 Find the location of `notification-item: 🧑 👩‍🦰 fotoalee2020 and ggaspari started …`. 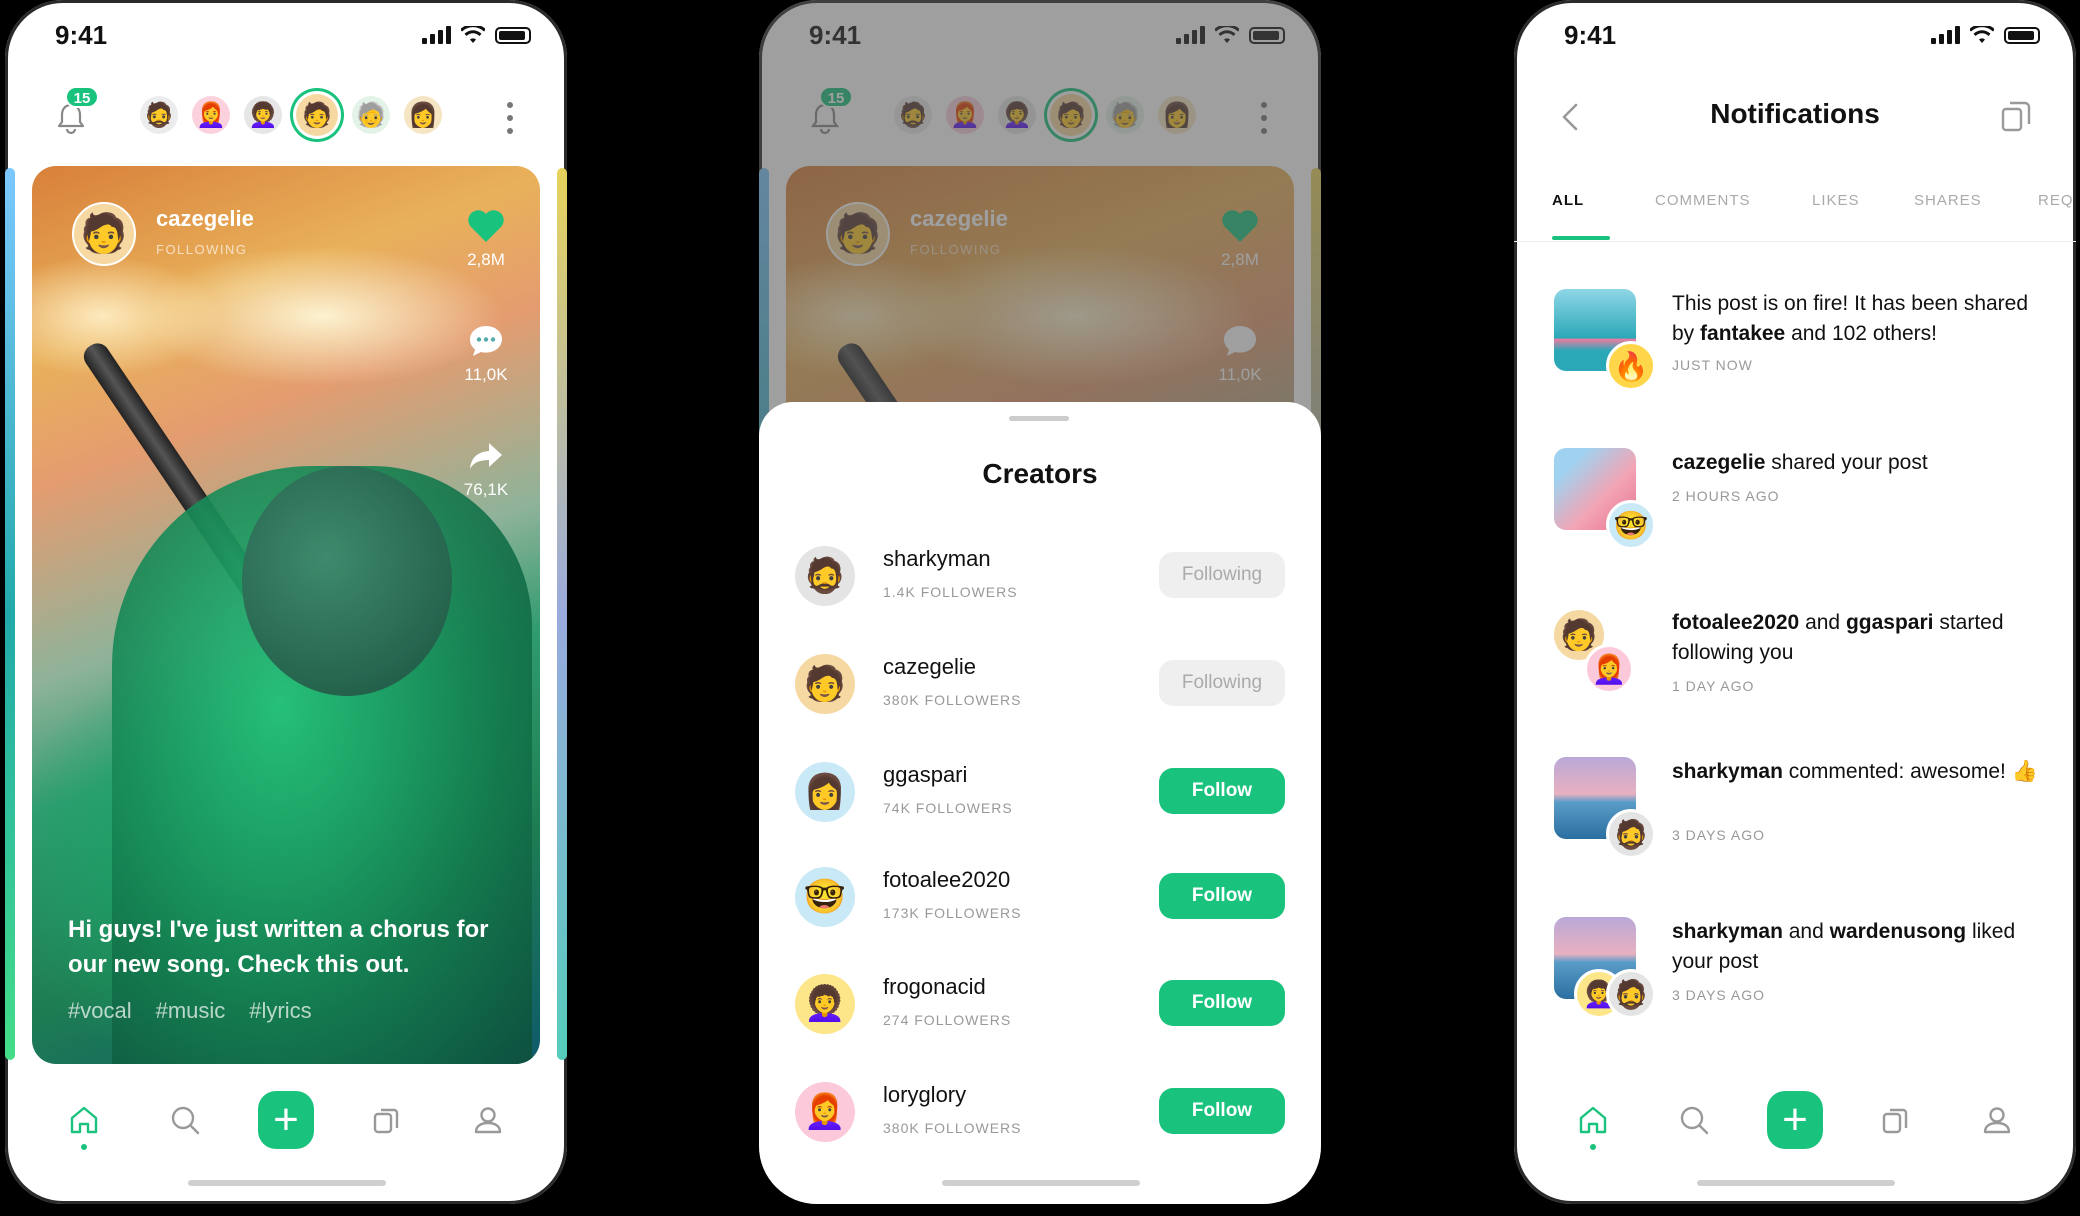

notification-item: 🧑 👩‍🦰 fotoalee2020 and ggaspari started … is located at coordinates (1803, 658).